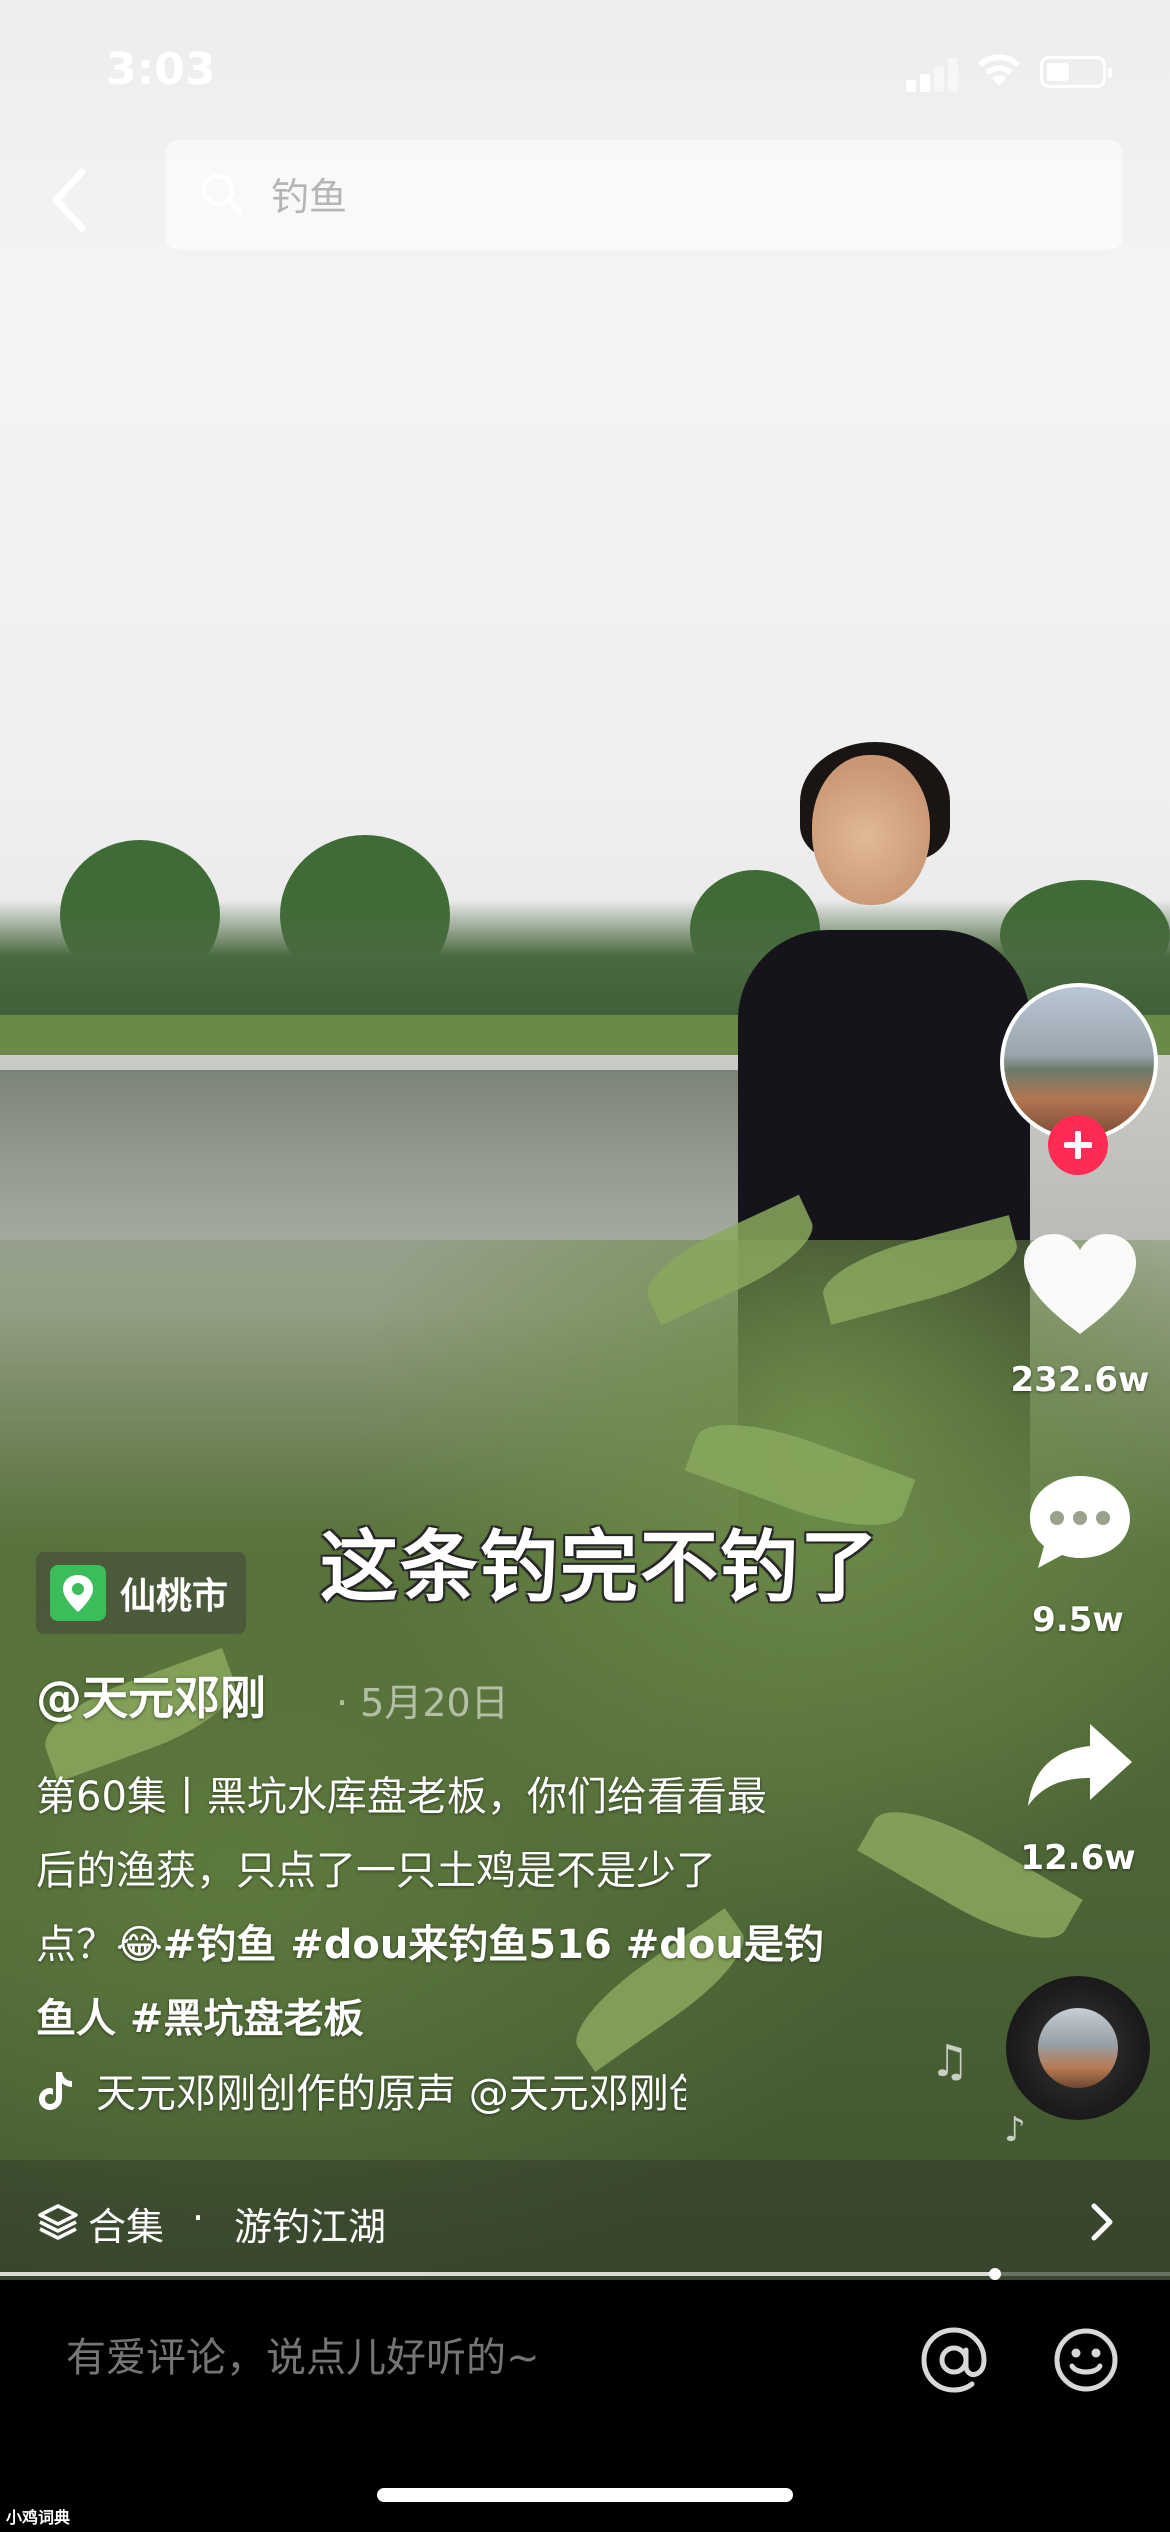  I want to click on share-icon, so click(1080, 1765).